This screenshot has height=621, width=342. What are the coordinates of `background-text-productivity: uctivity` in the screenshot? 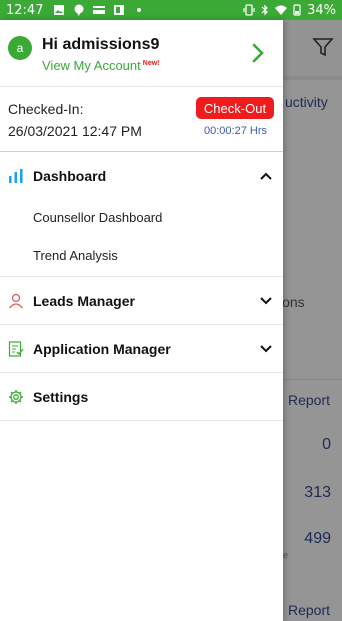 It's located at (306, 102).